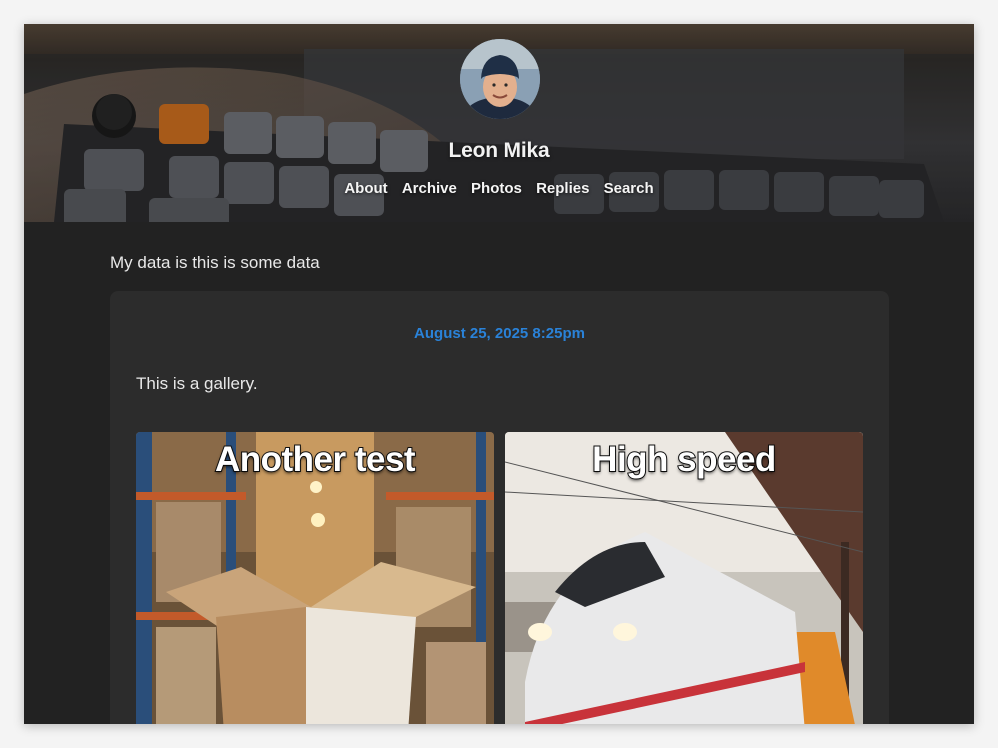 The width and height of the screenshot is (998, 748). I want to click on site-title: Leon Mika, so click(499, 151).